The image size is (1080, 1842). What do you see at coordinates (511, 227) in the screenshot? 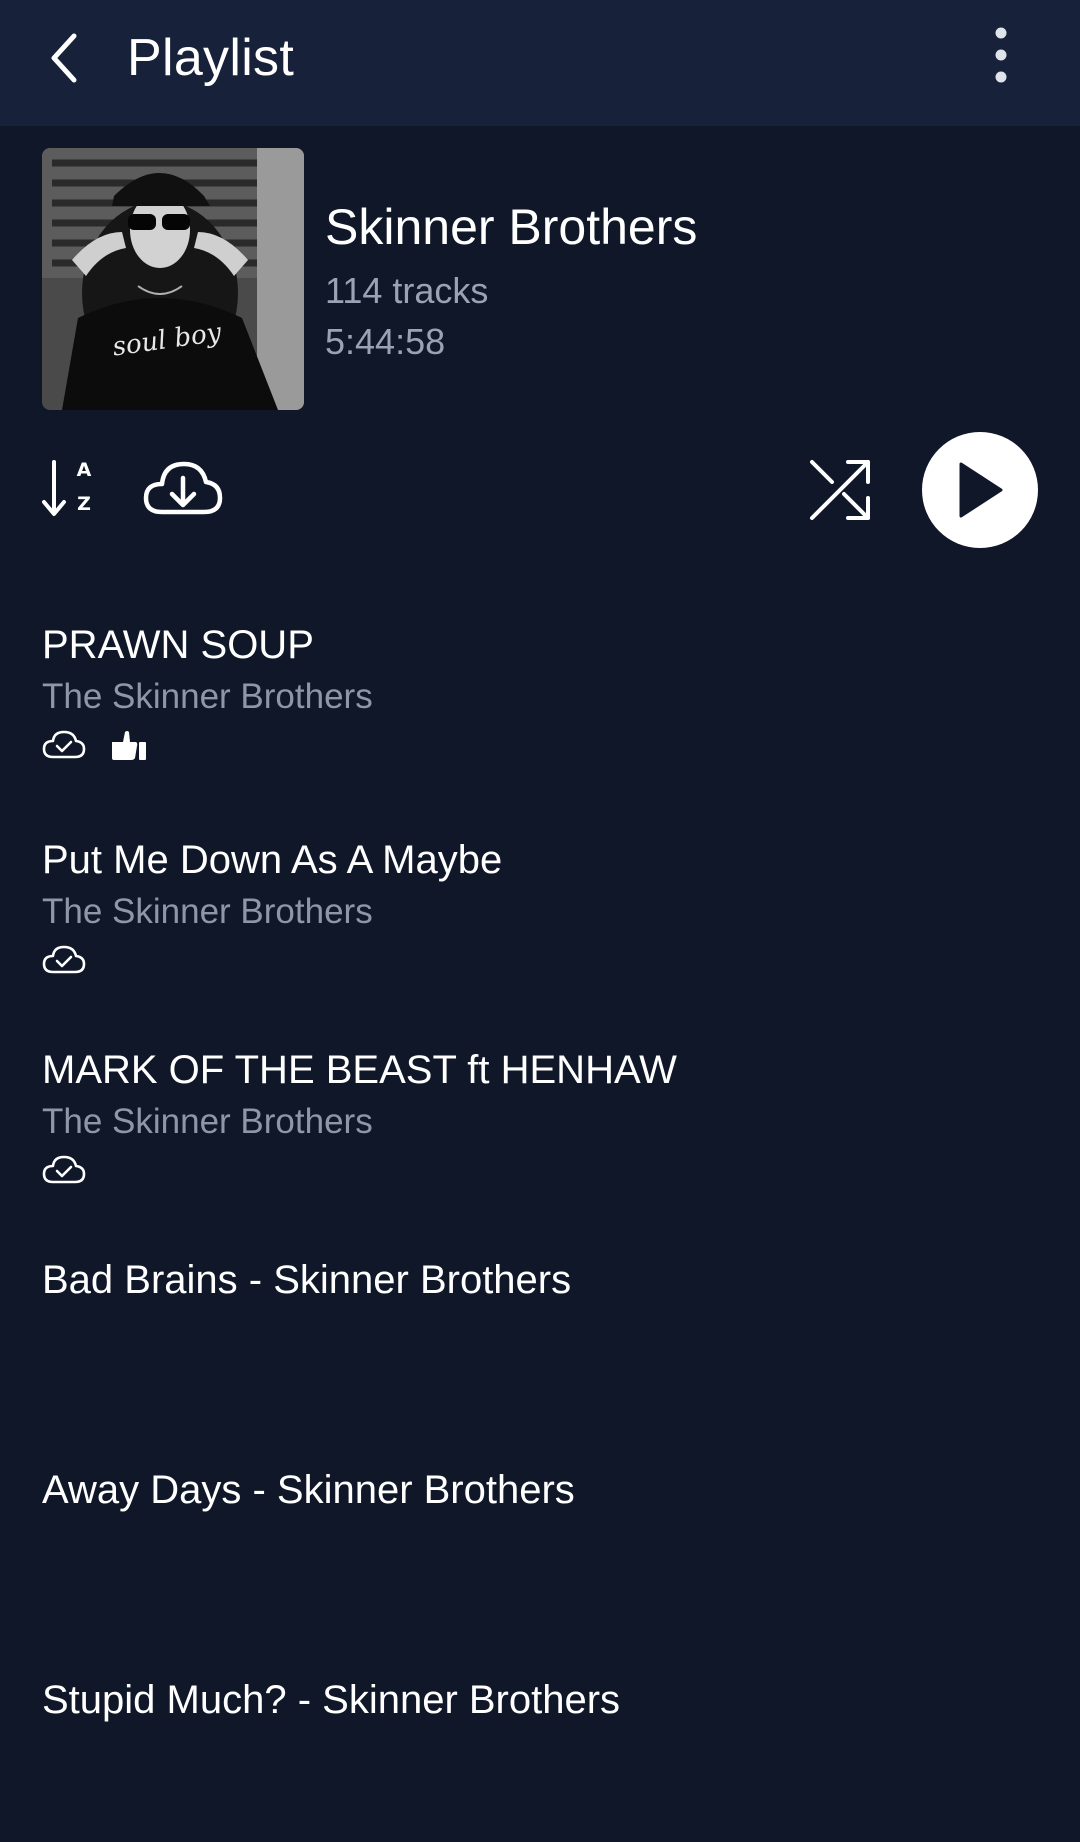
I see `playlist-name: Skinner Brothers` at bounding box center [511, 227].